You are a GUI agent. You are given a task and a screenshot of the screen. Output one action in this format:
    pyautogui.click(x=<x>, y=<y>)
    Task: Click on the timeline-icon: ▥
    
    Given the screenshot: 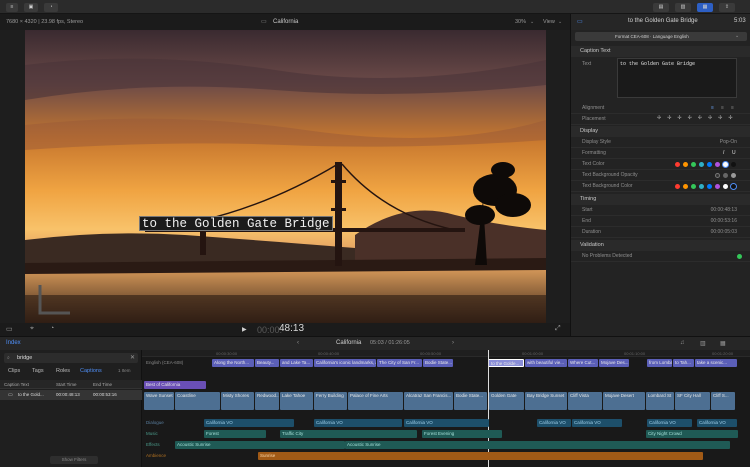 What is the action you would take?
    pyautogui.click(x=683, y=7)
    